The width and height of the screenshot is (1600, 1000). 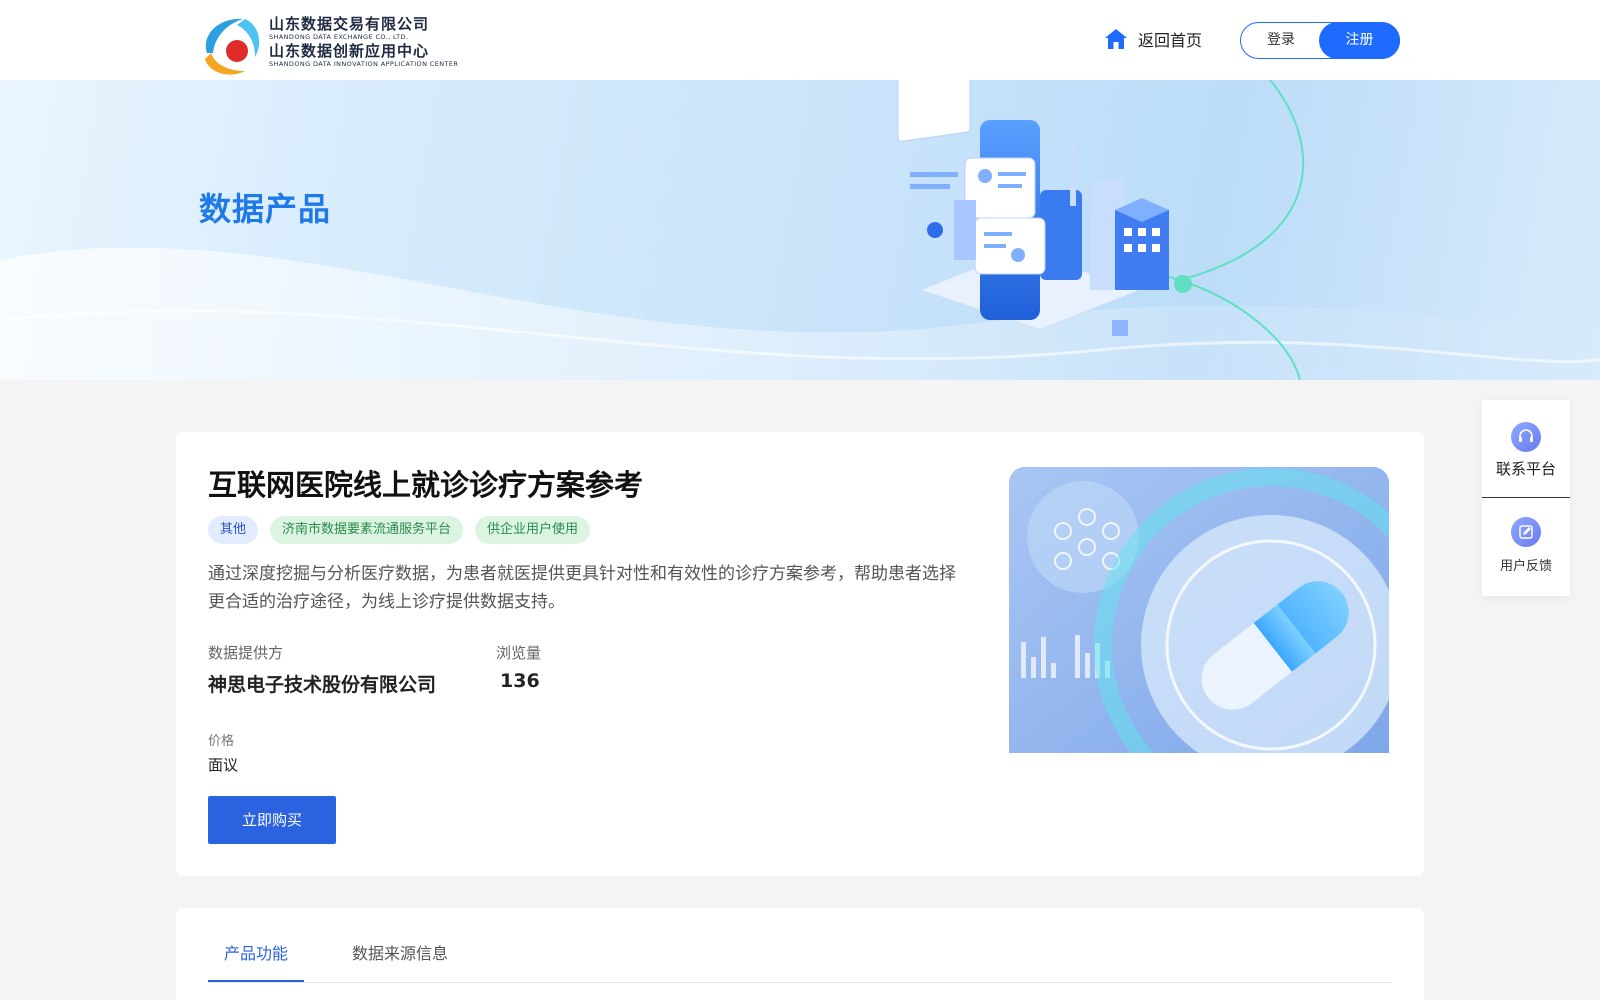 I want to click on tag-platform: 济南市数据要素流通服务平台, so click(x=367, y=530).